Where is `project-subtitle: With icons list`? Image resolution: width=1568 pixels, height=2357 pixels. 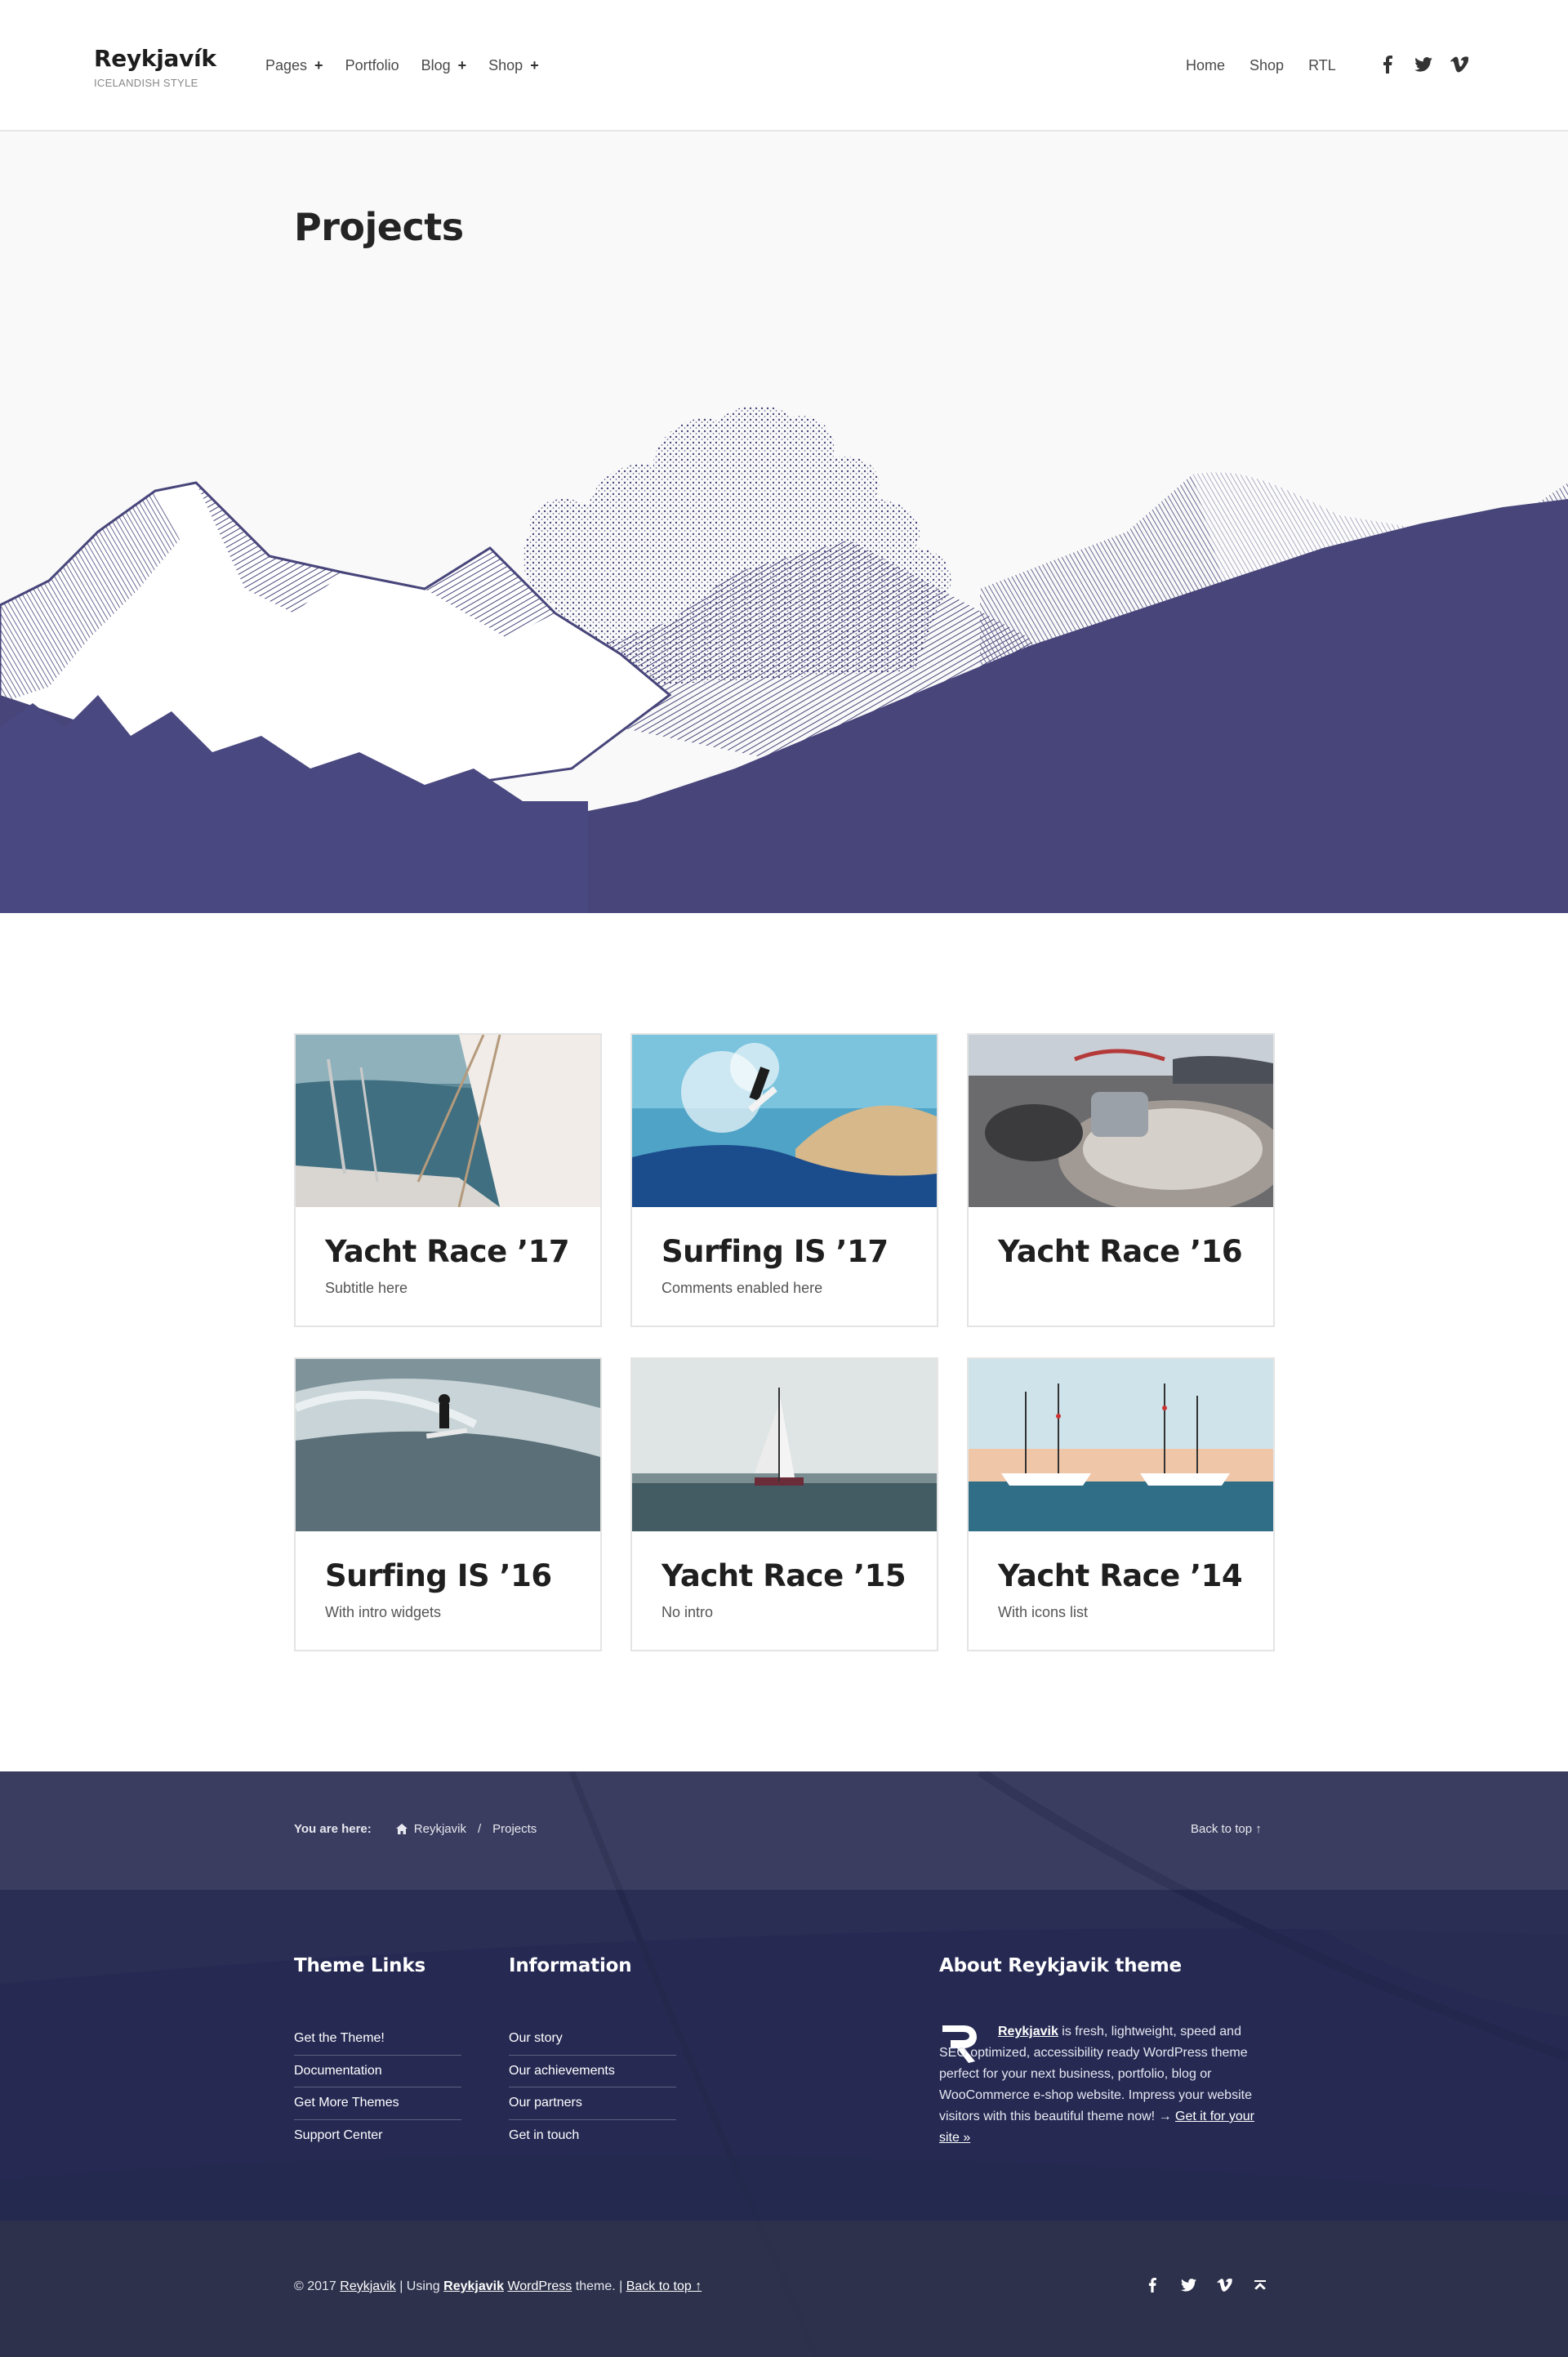 project-subtitle: With icons list is located at coordinates (1043, 1612).